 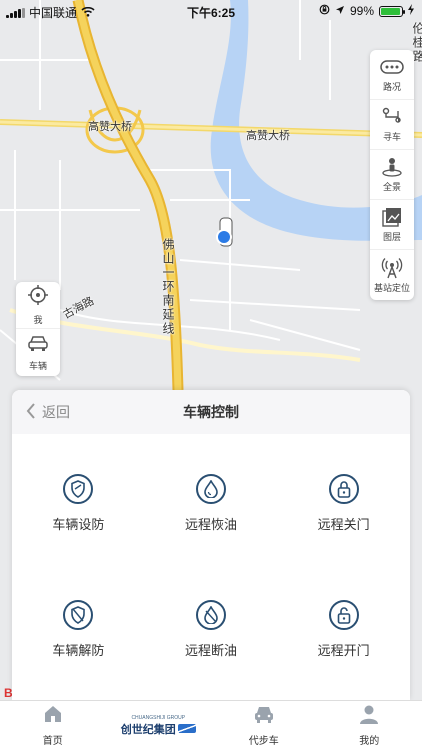 I want to click on map-label-ring-road: 佛山一环南延线, so click(x=168, y=287).